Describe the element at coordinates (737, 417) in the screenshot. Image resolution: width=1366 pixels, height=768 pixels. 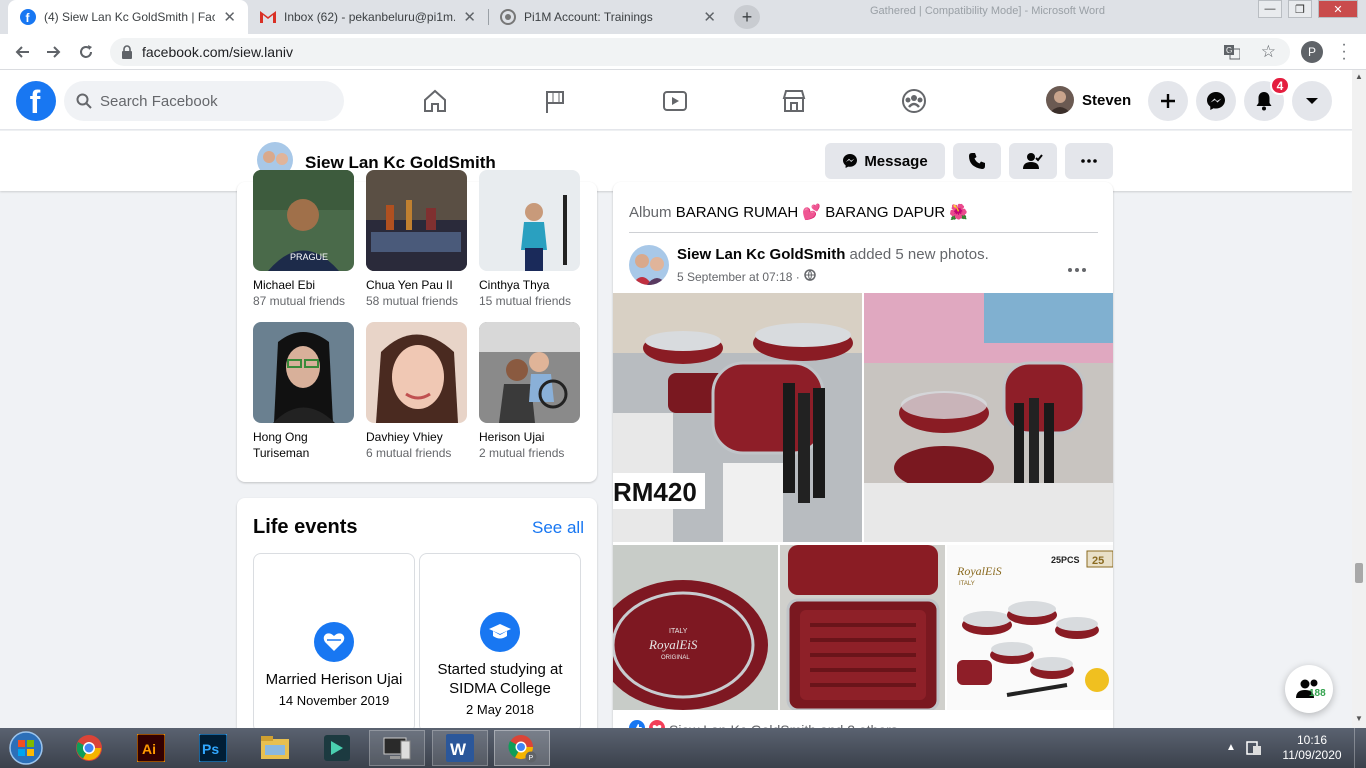
I see `post-photo-1: RM420` at that location.